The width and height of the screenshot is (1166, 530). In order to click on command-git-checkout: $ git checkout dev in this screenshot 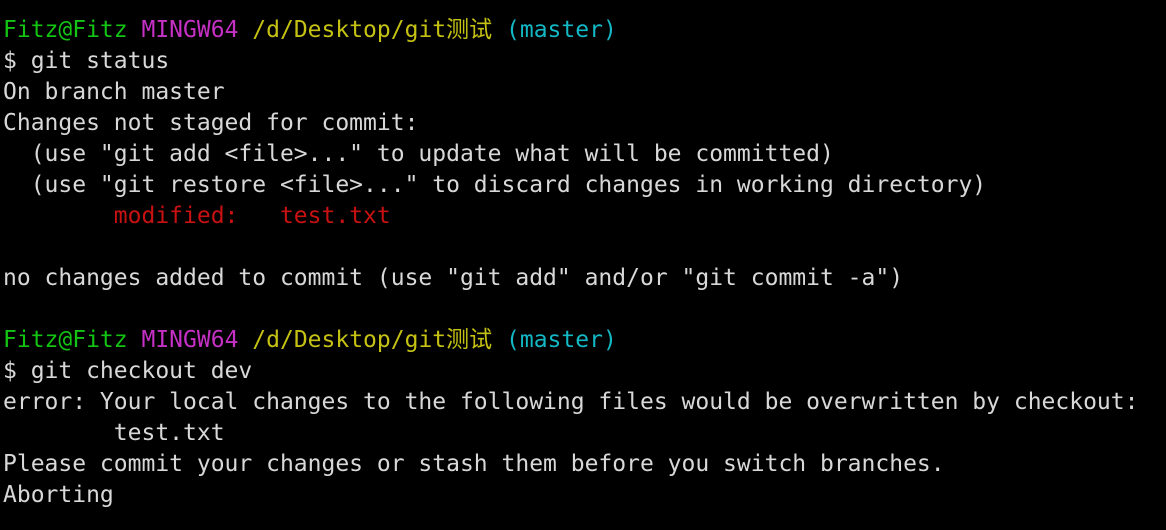, I will do `click(128, 371)`.